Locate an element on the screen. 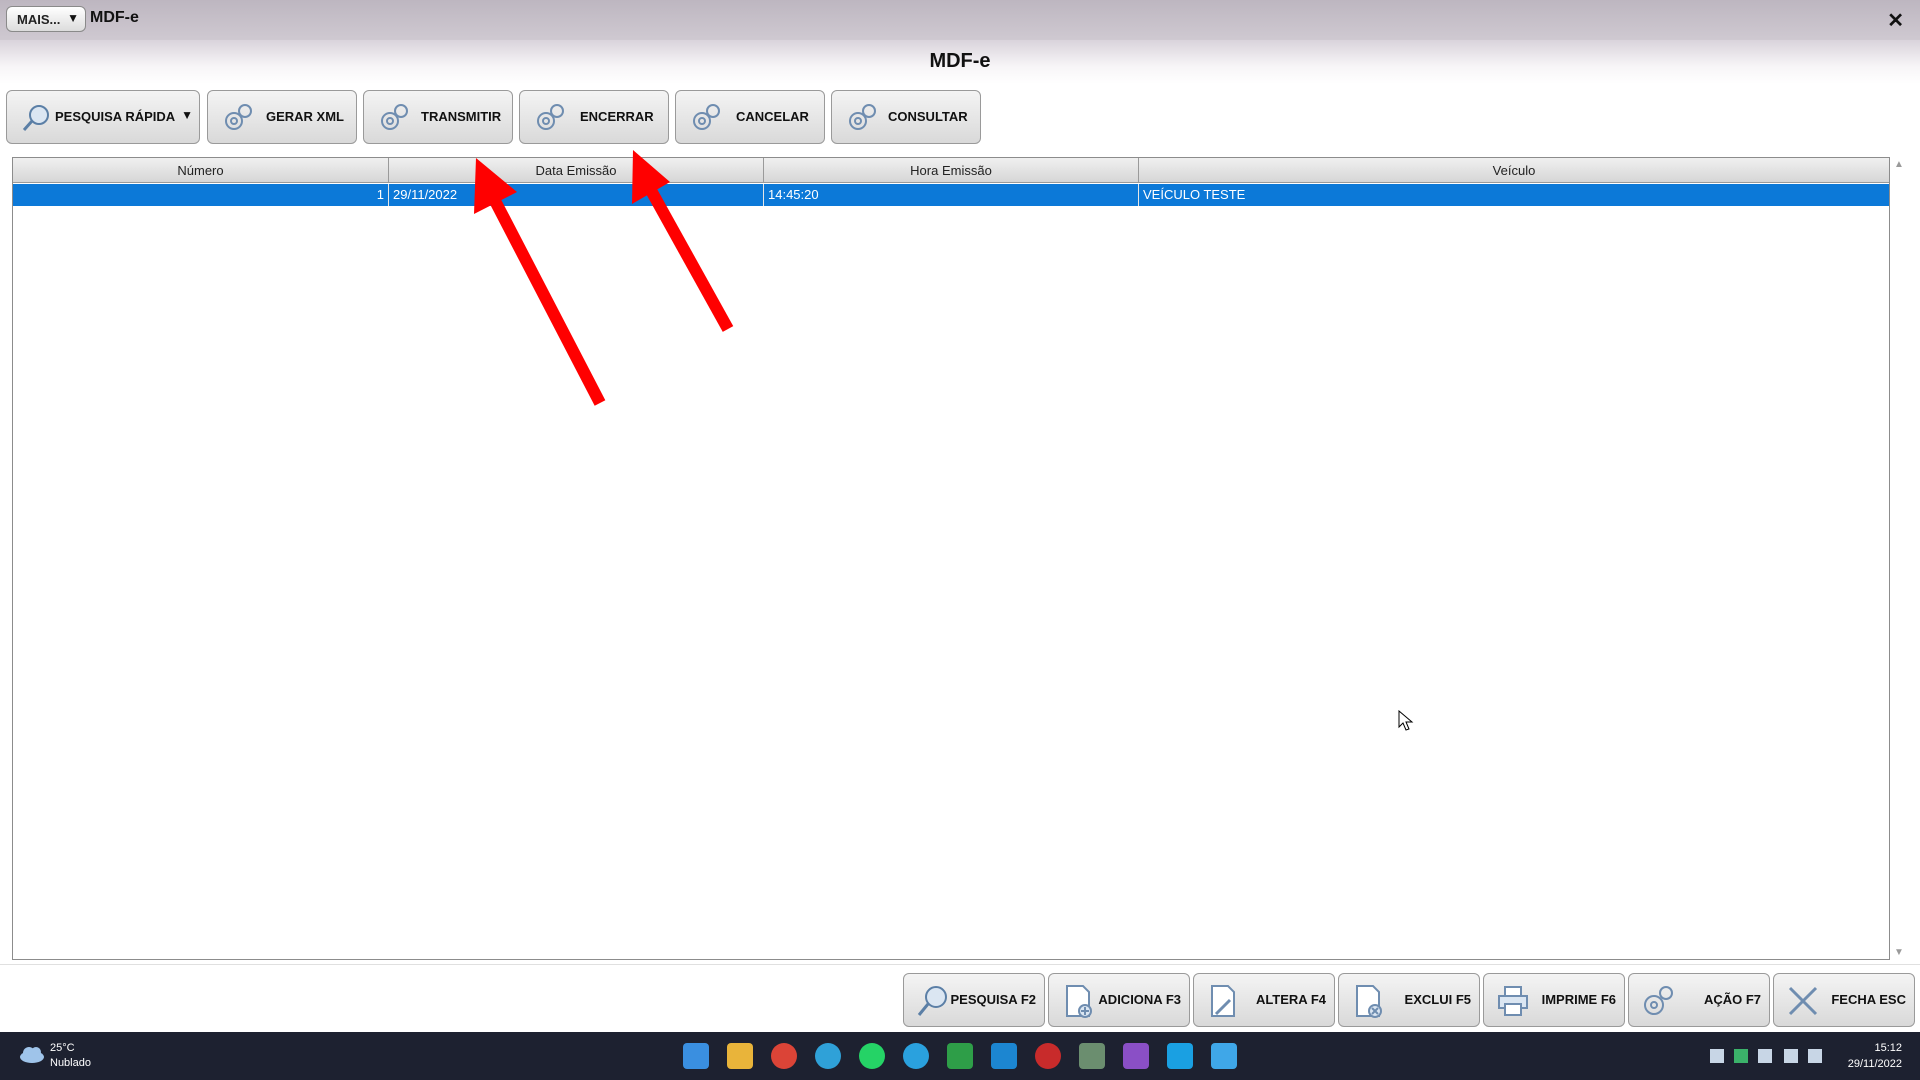  add-f3-button: ADICIONA F3 is located at coordinates (1119, 1000).